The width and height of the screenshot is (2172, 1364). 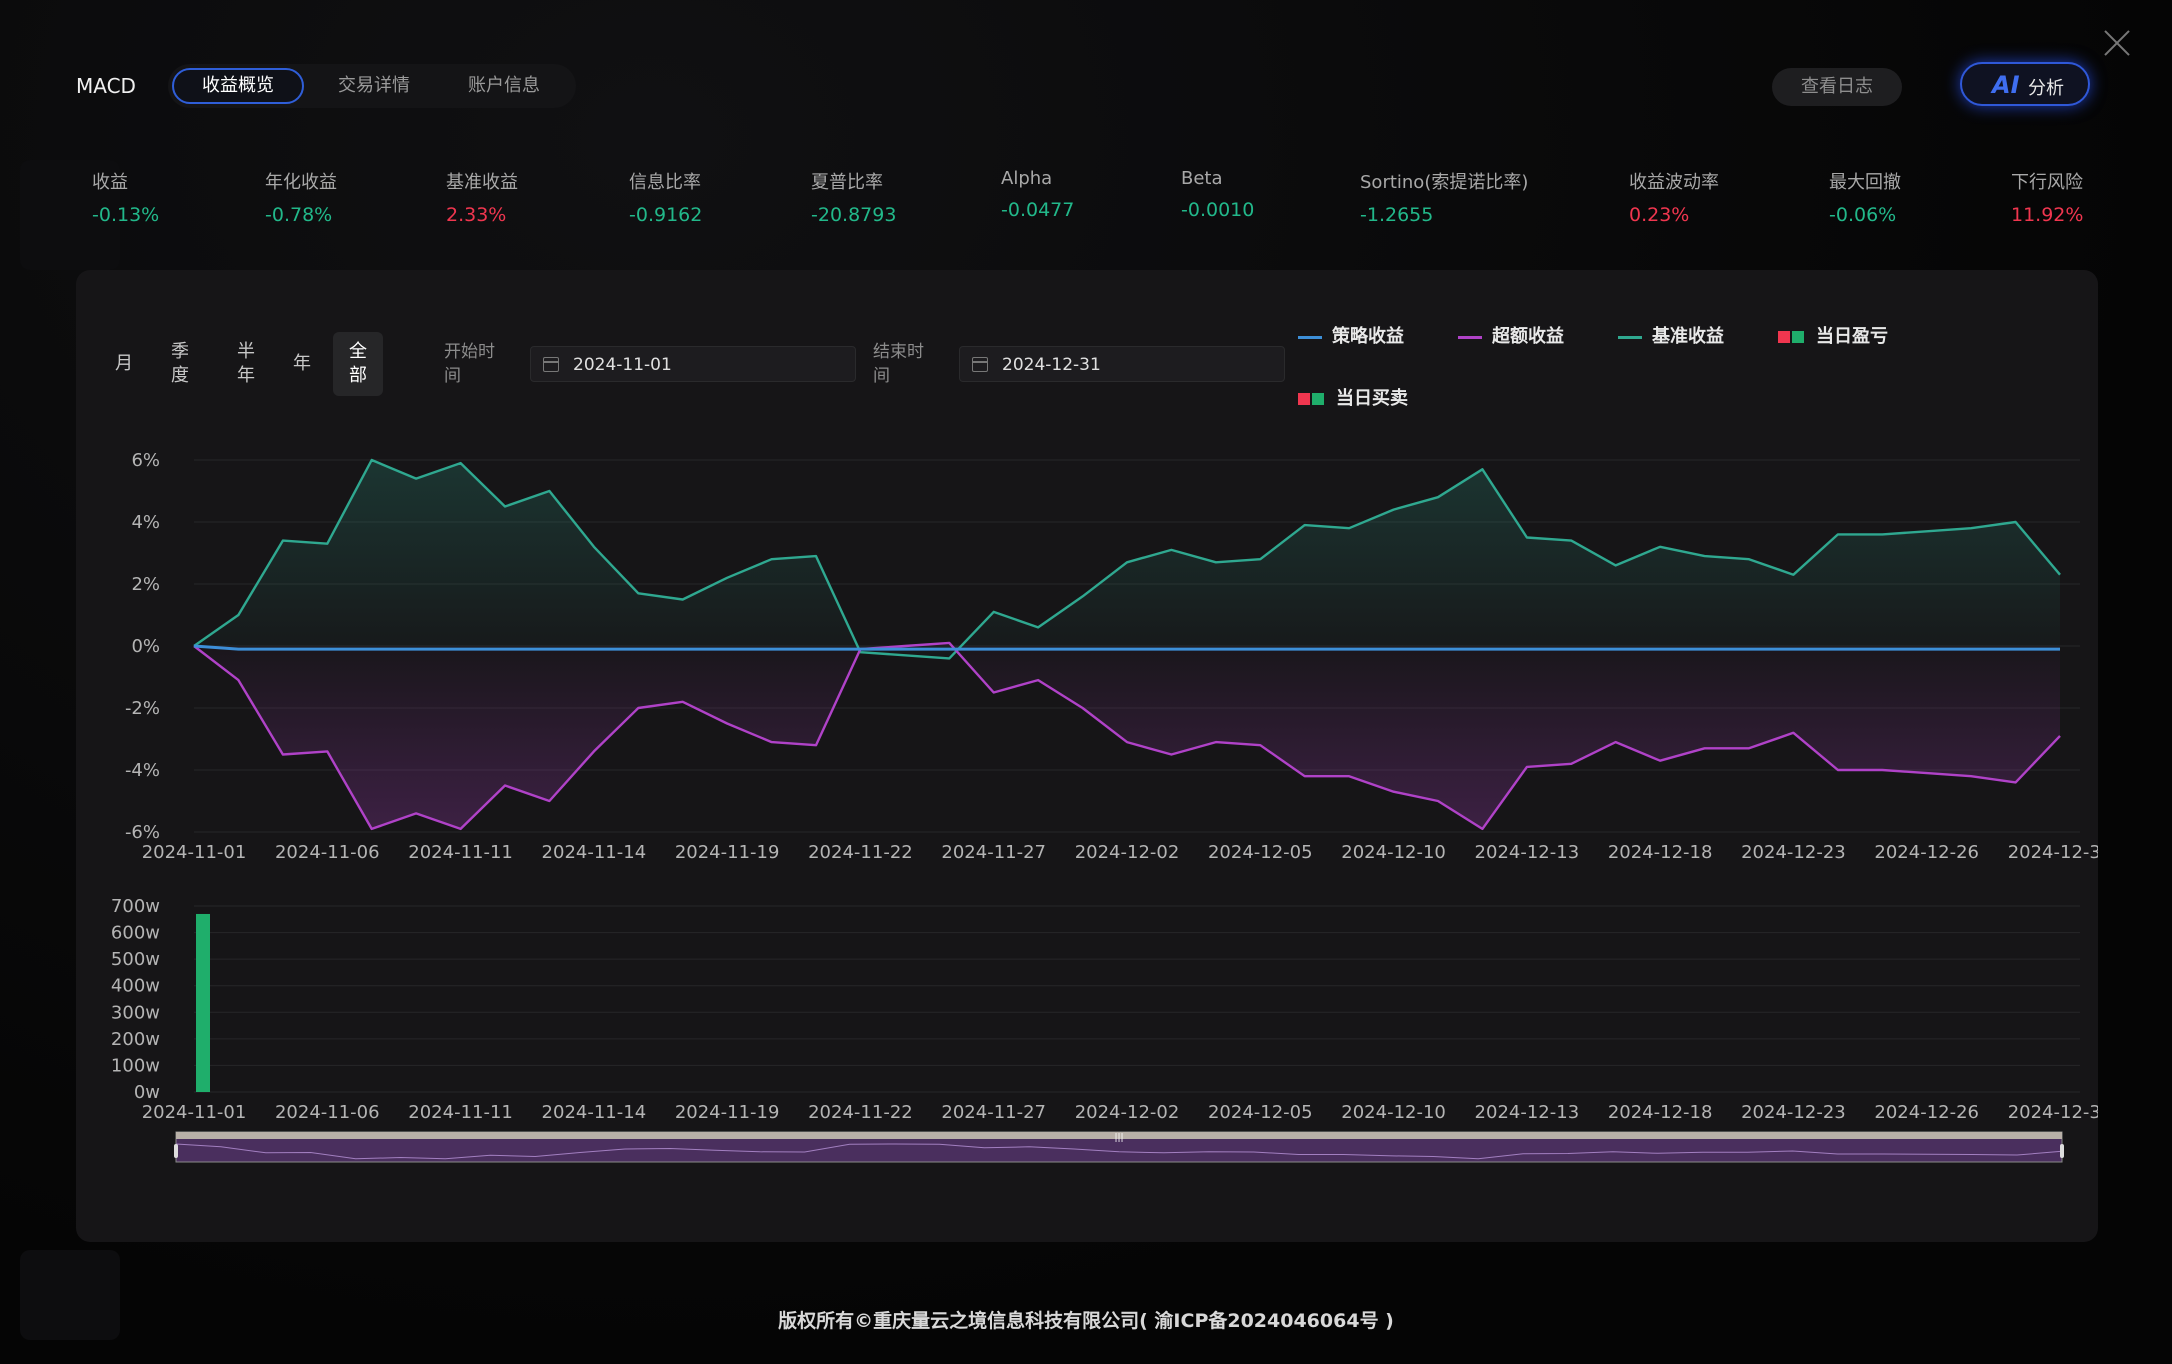 What do you see at coordinates (106, 86) in the screenshot?
I see `strategy-name: MACD` at bounding box center [106, 86].